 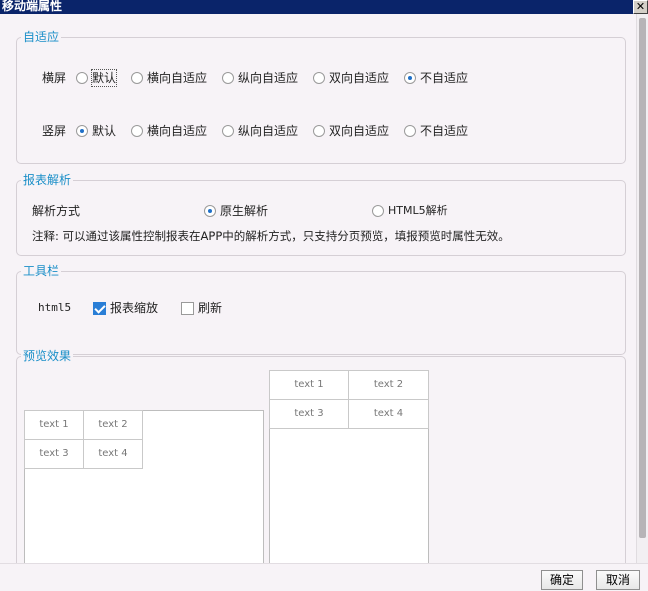 I want to click on portrait-option-horizontal: 横向自适应, so click(x=169, y=131).